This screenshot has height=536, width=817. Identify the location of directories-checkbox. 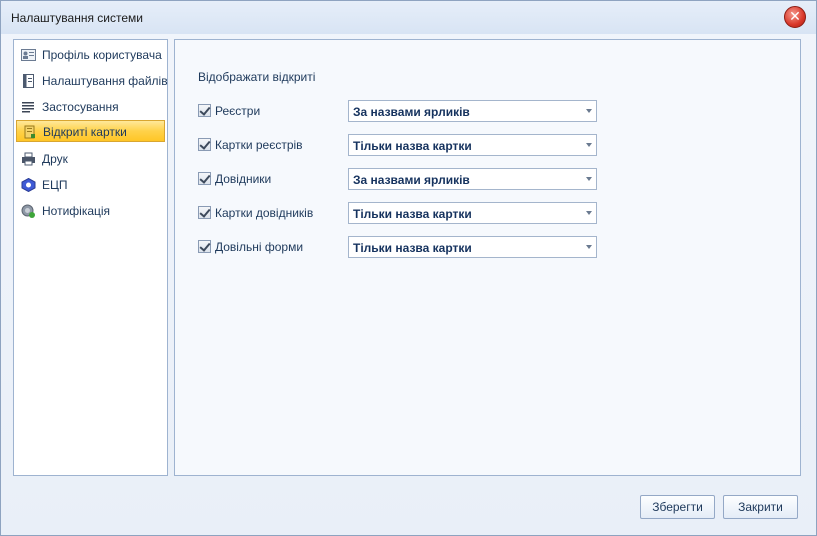
(204, 178).